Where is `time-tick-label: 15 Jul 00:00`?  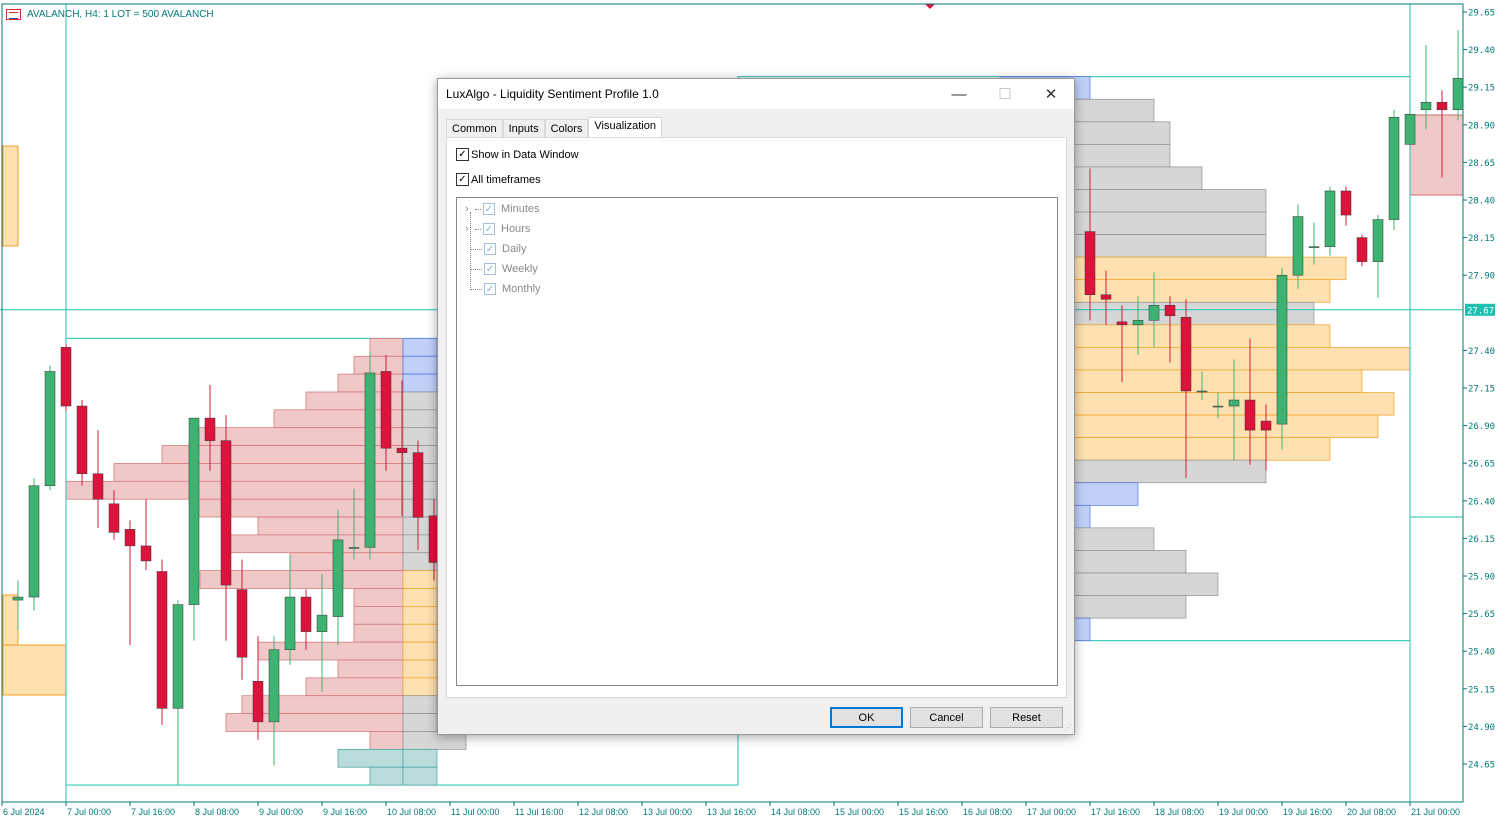 time-tick-label: 15 Jul 00:00 is located at coordinates (859, 812).